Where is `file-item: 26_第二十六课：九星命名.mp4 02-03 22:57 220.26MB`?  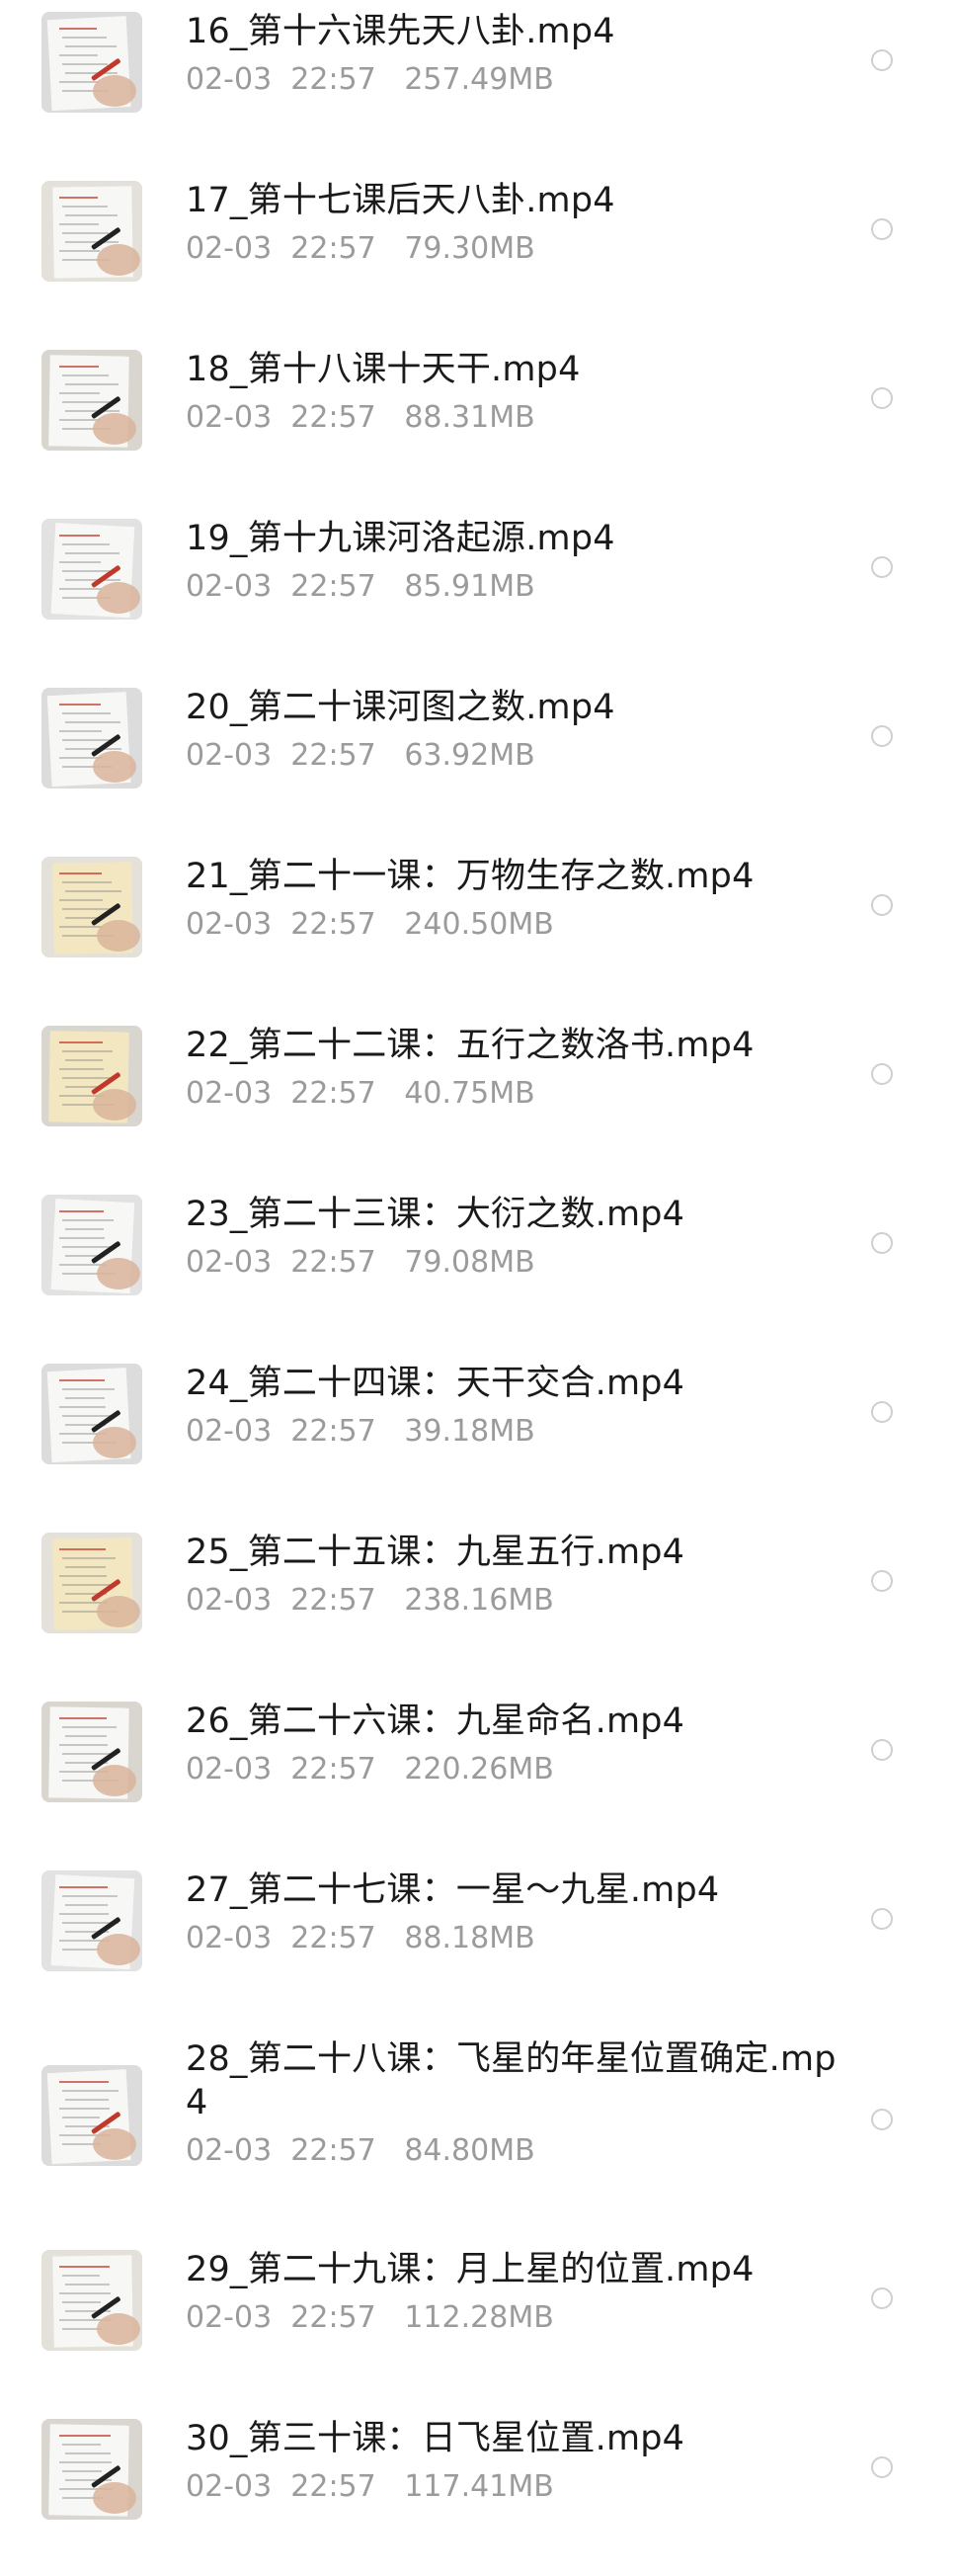
file-item: 26_第二十六课：九星命名.mp4 02-03 22:57 220.26MB is located at coordinates (479, 1774).